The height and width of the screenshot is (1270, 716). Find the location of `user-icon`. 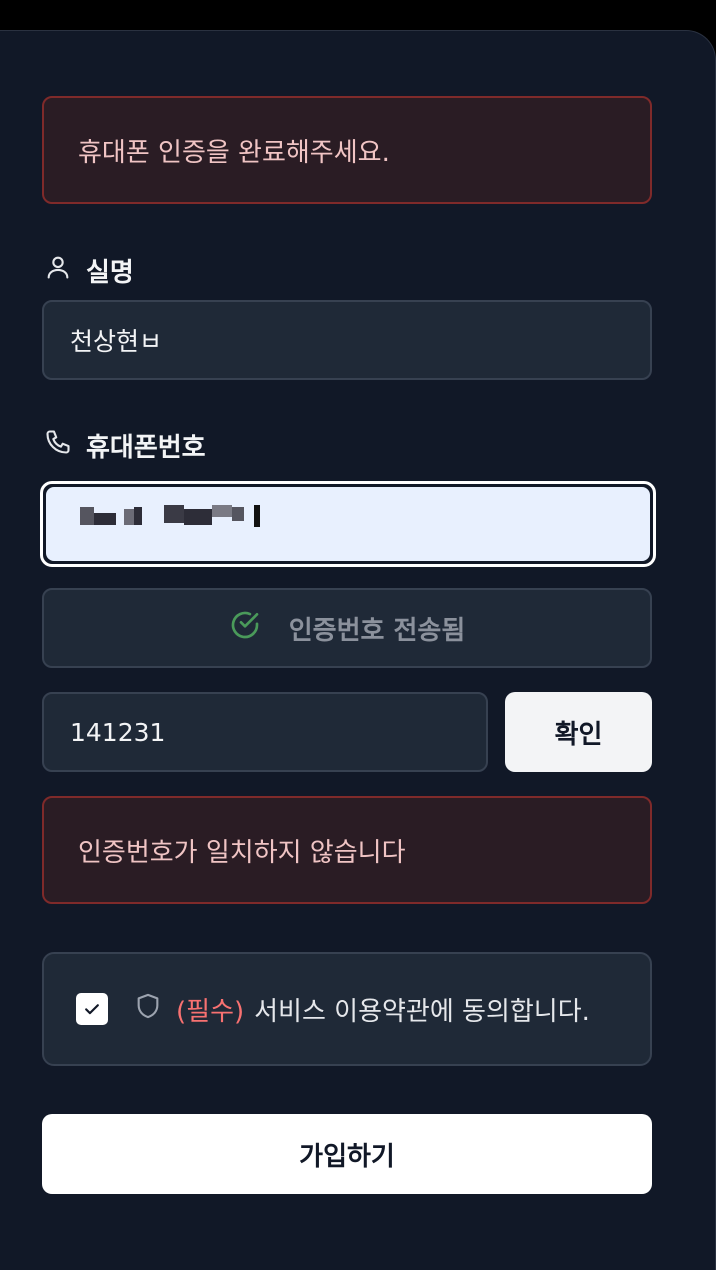

user-icon is located at coordinates (58, 270).